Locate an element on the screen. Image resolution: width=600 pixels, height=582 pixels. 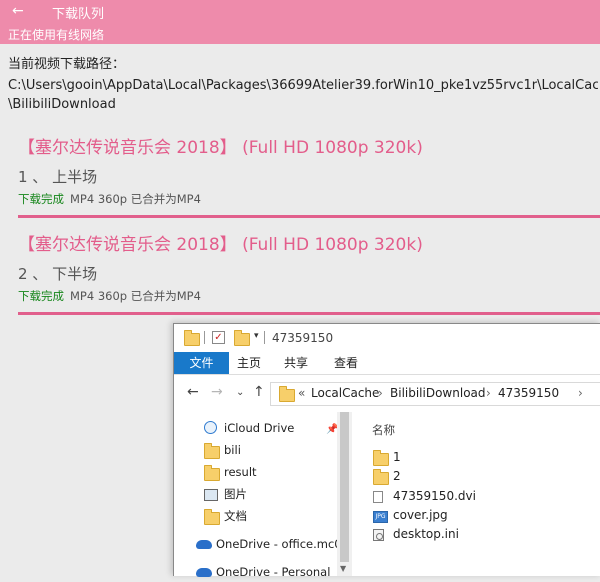
file-name: desktop.ini is located at coordinates (426, 534).